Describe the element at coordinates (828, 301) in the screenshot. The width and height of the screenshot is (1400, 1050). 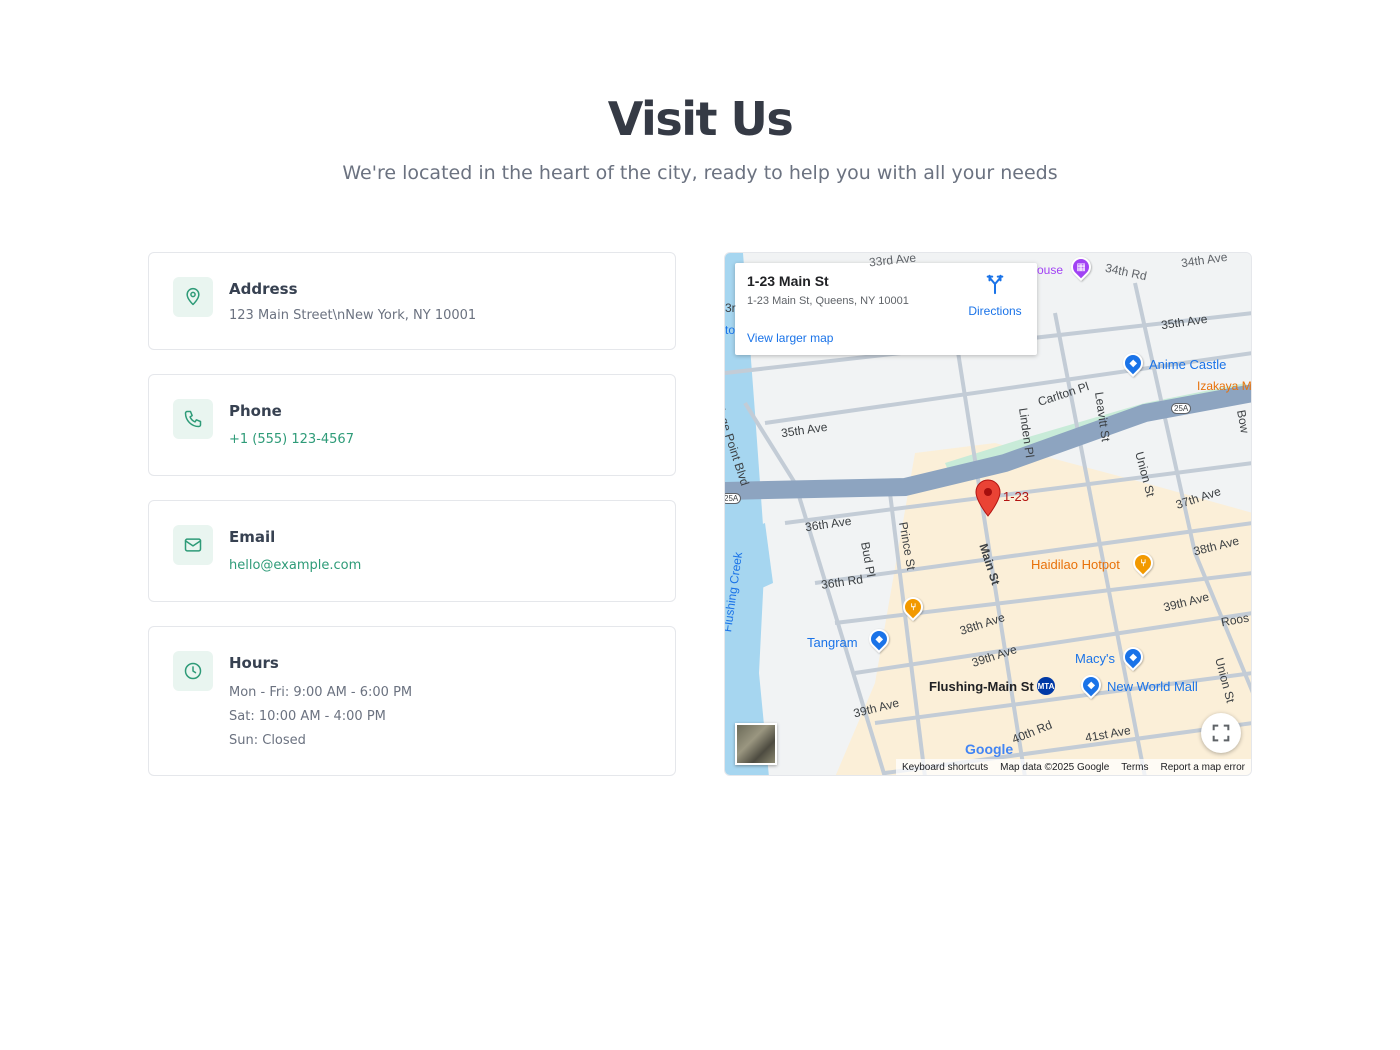
I see `place-address: 1-23 Main St, Queens, NY 10001` at that location.